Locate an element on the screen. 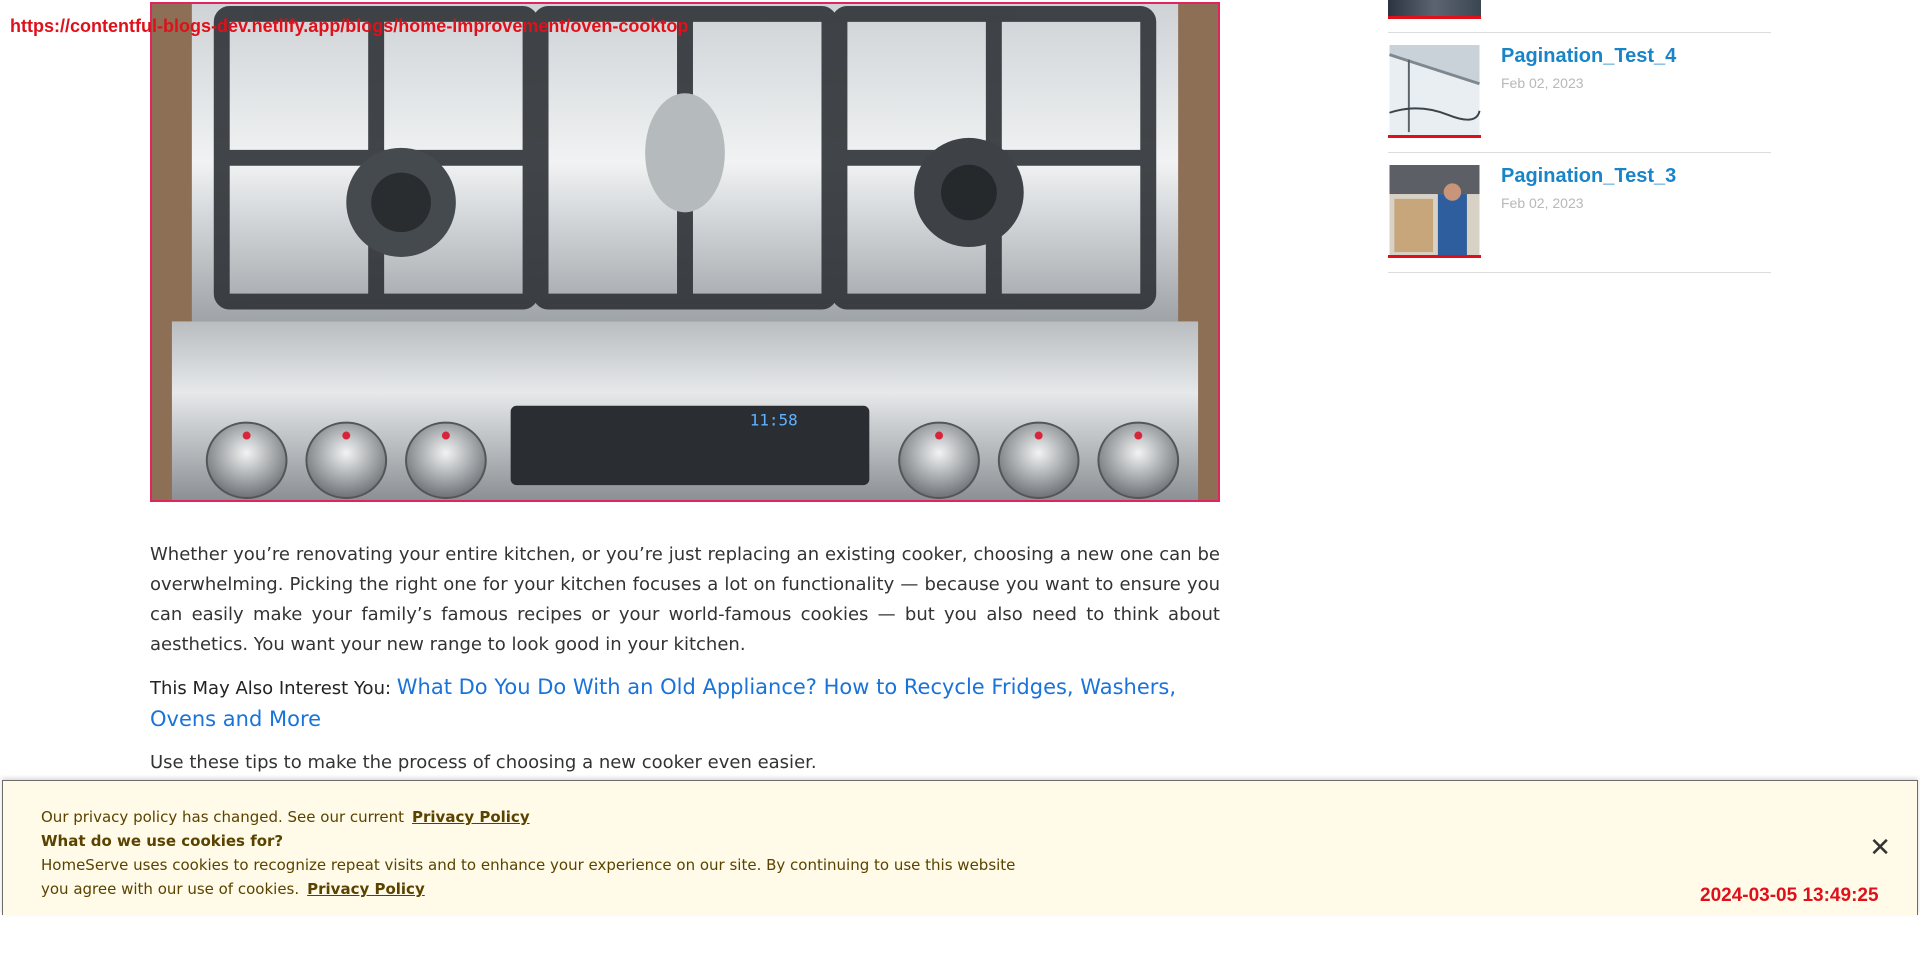 The width and height of the screenshot is (1920, 963). technician-photo-icon is located at coordinates (1434, 211).